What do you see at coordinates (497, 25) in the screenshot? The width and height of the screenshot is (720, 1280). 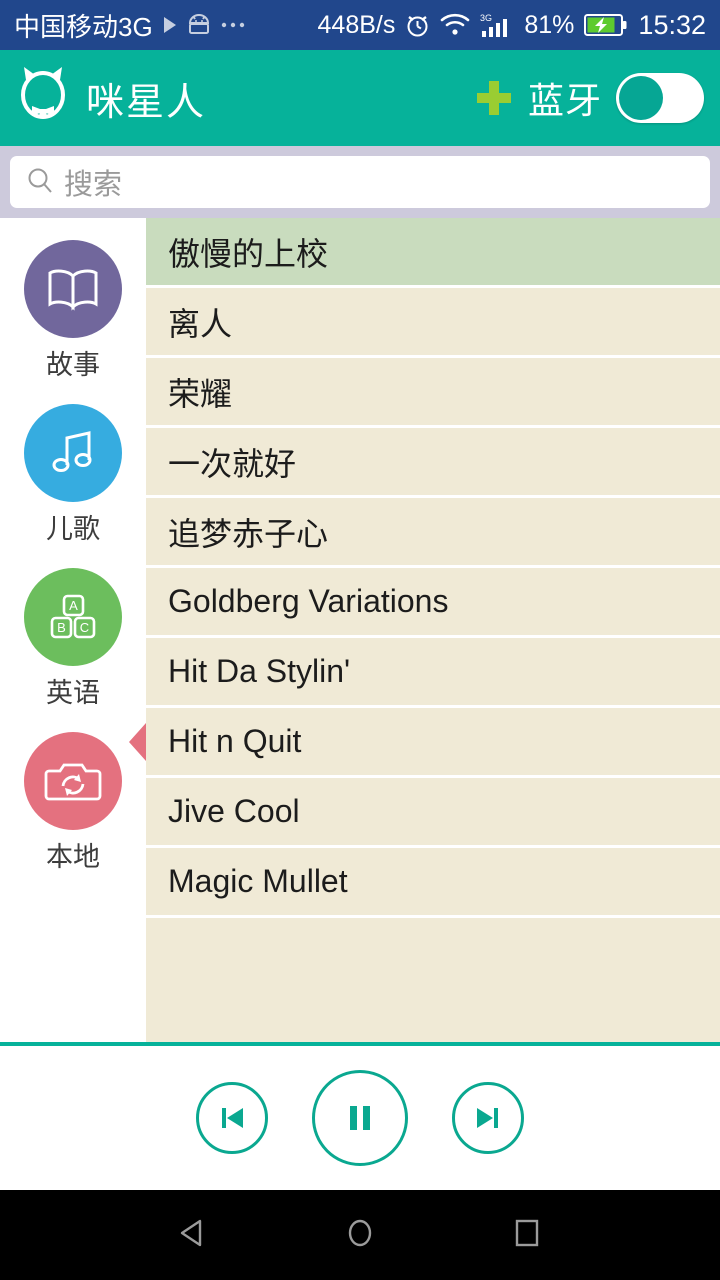 I see `signal-3g-icon: 3G` at bounding box center [497, 25].